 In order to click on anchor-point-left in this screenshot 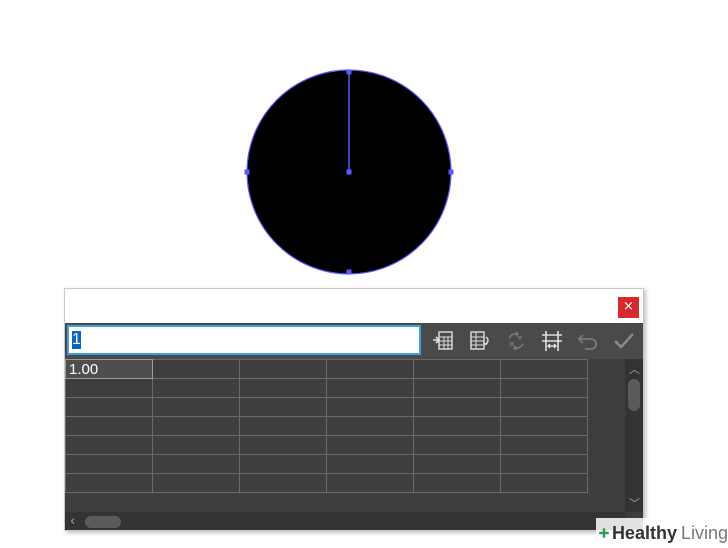, I will do `click(247, 172)`.